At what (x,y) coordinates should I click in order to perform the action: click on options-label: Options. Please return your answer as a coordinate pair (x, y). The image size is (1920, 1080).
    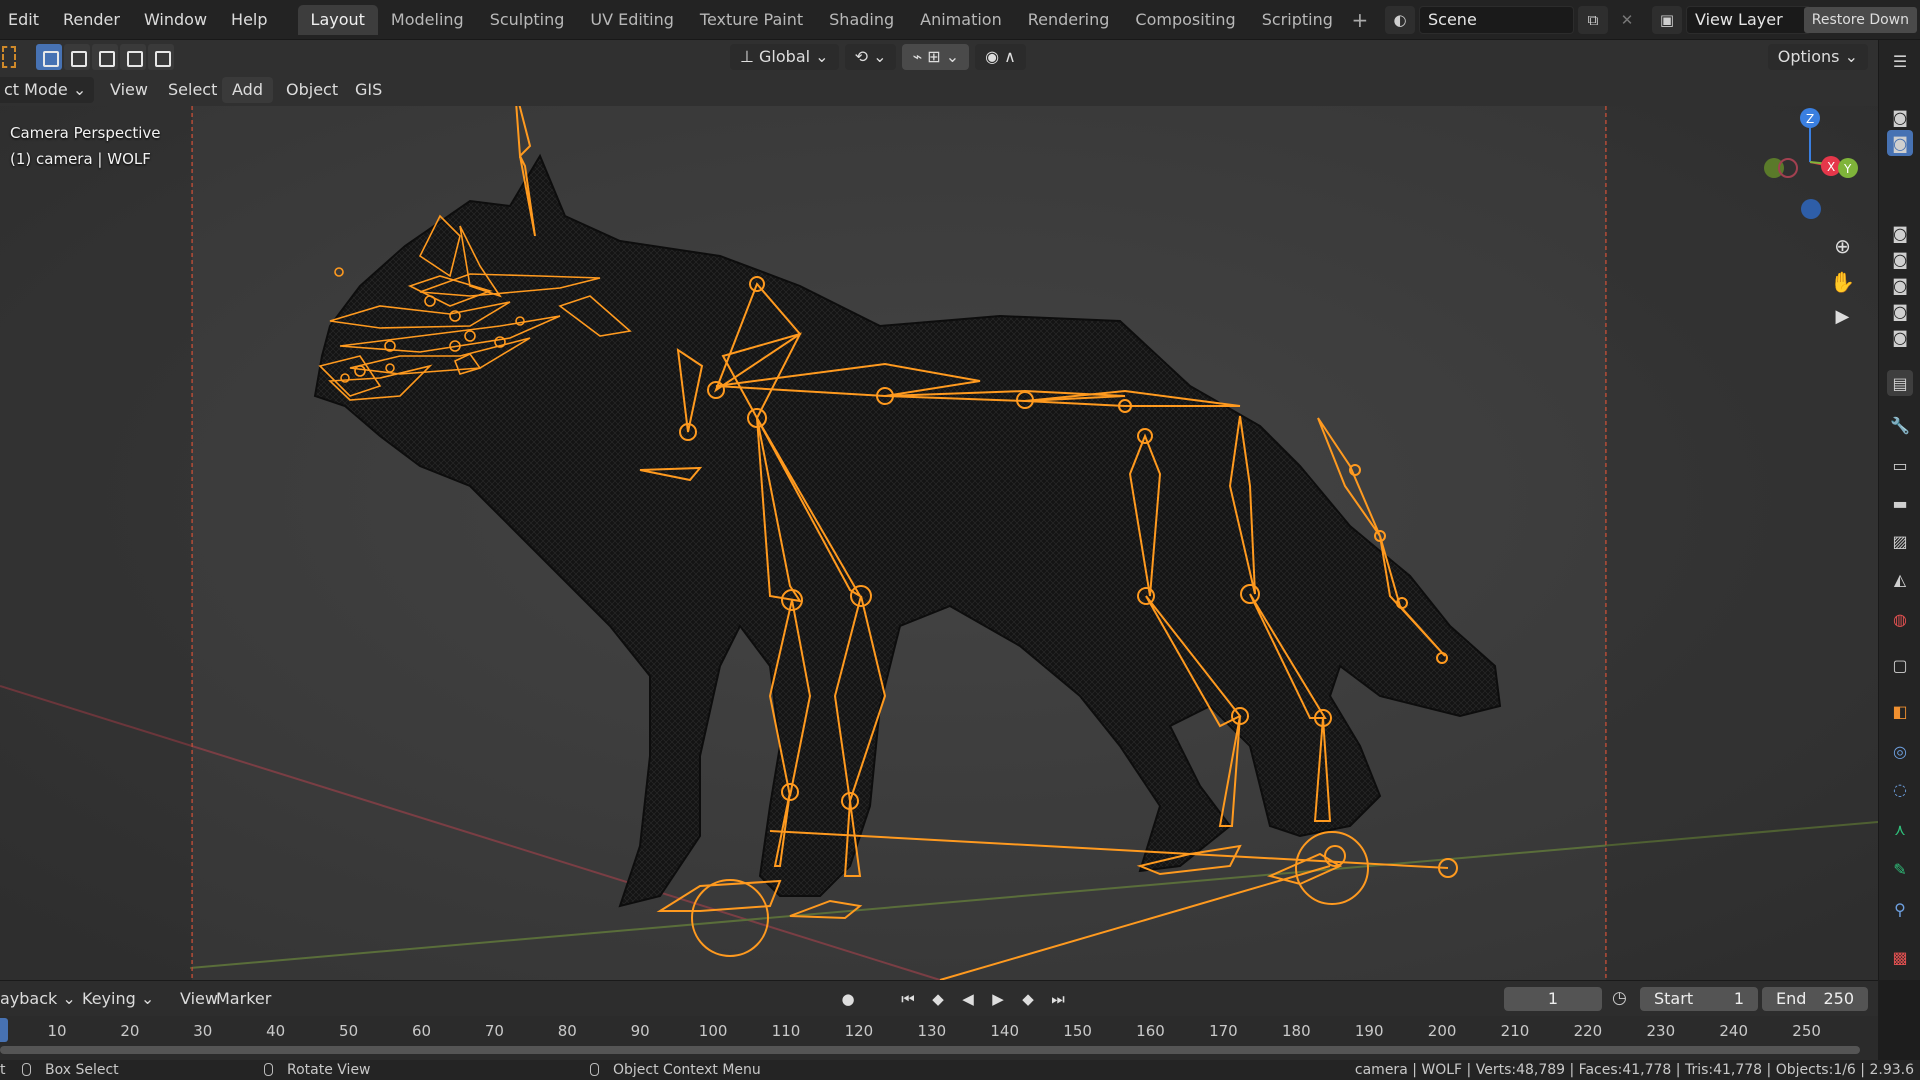
    Looking at the image, I should click on (1808, 56).